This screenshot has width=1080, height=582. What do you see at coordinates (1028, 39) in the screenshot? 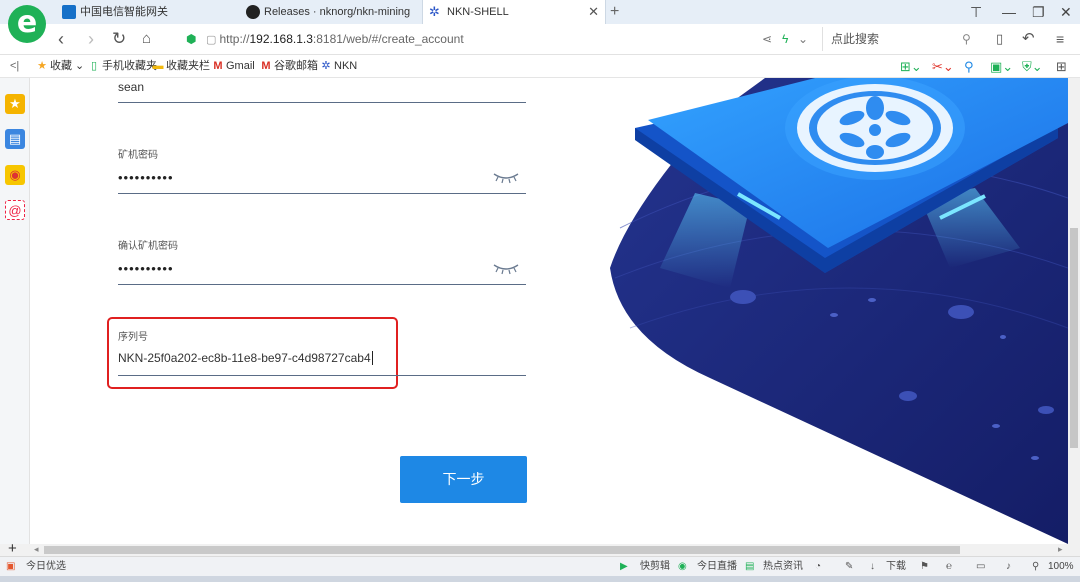
I see `undo-icon: ↶` at bounding box center [1028, 39].